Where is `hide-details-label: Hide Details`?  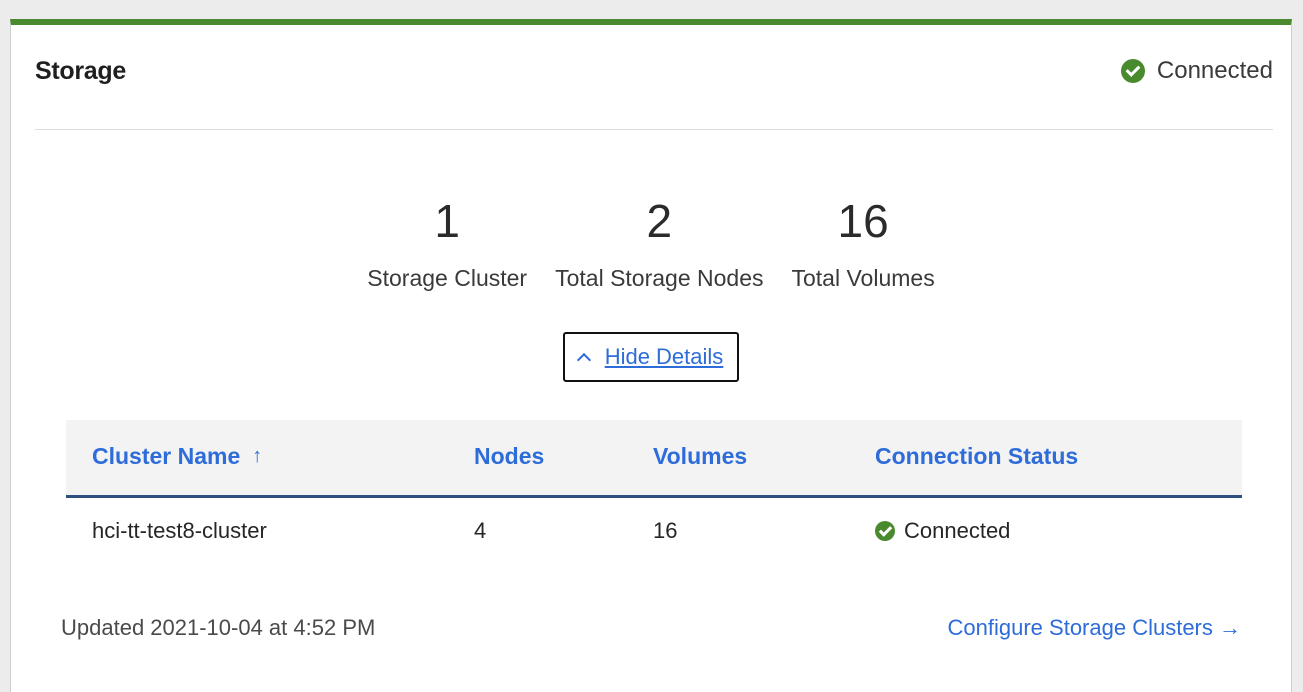
hide-details-label: Hide Details is located at coordinates (664, 356).